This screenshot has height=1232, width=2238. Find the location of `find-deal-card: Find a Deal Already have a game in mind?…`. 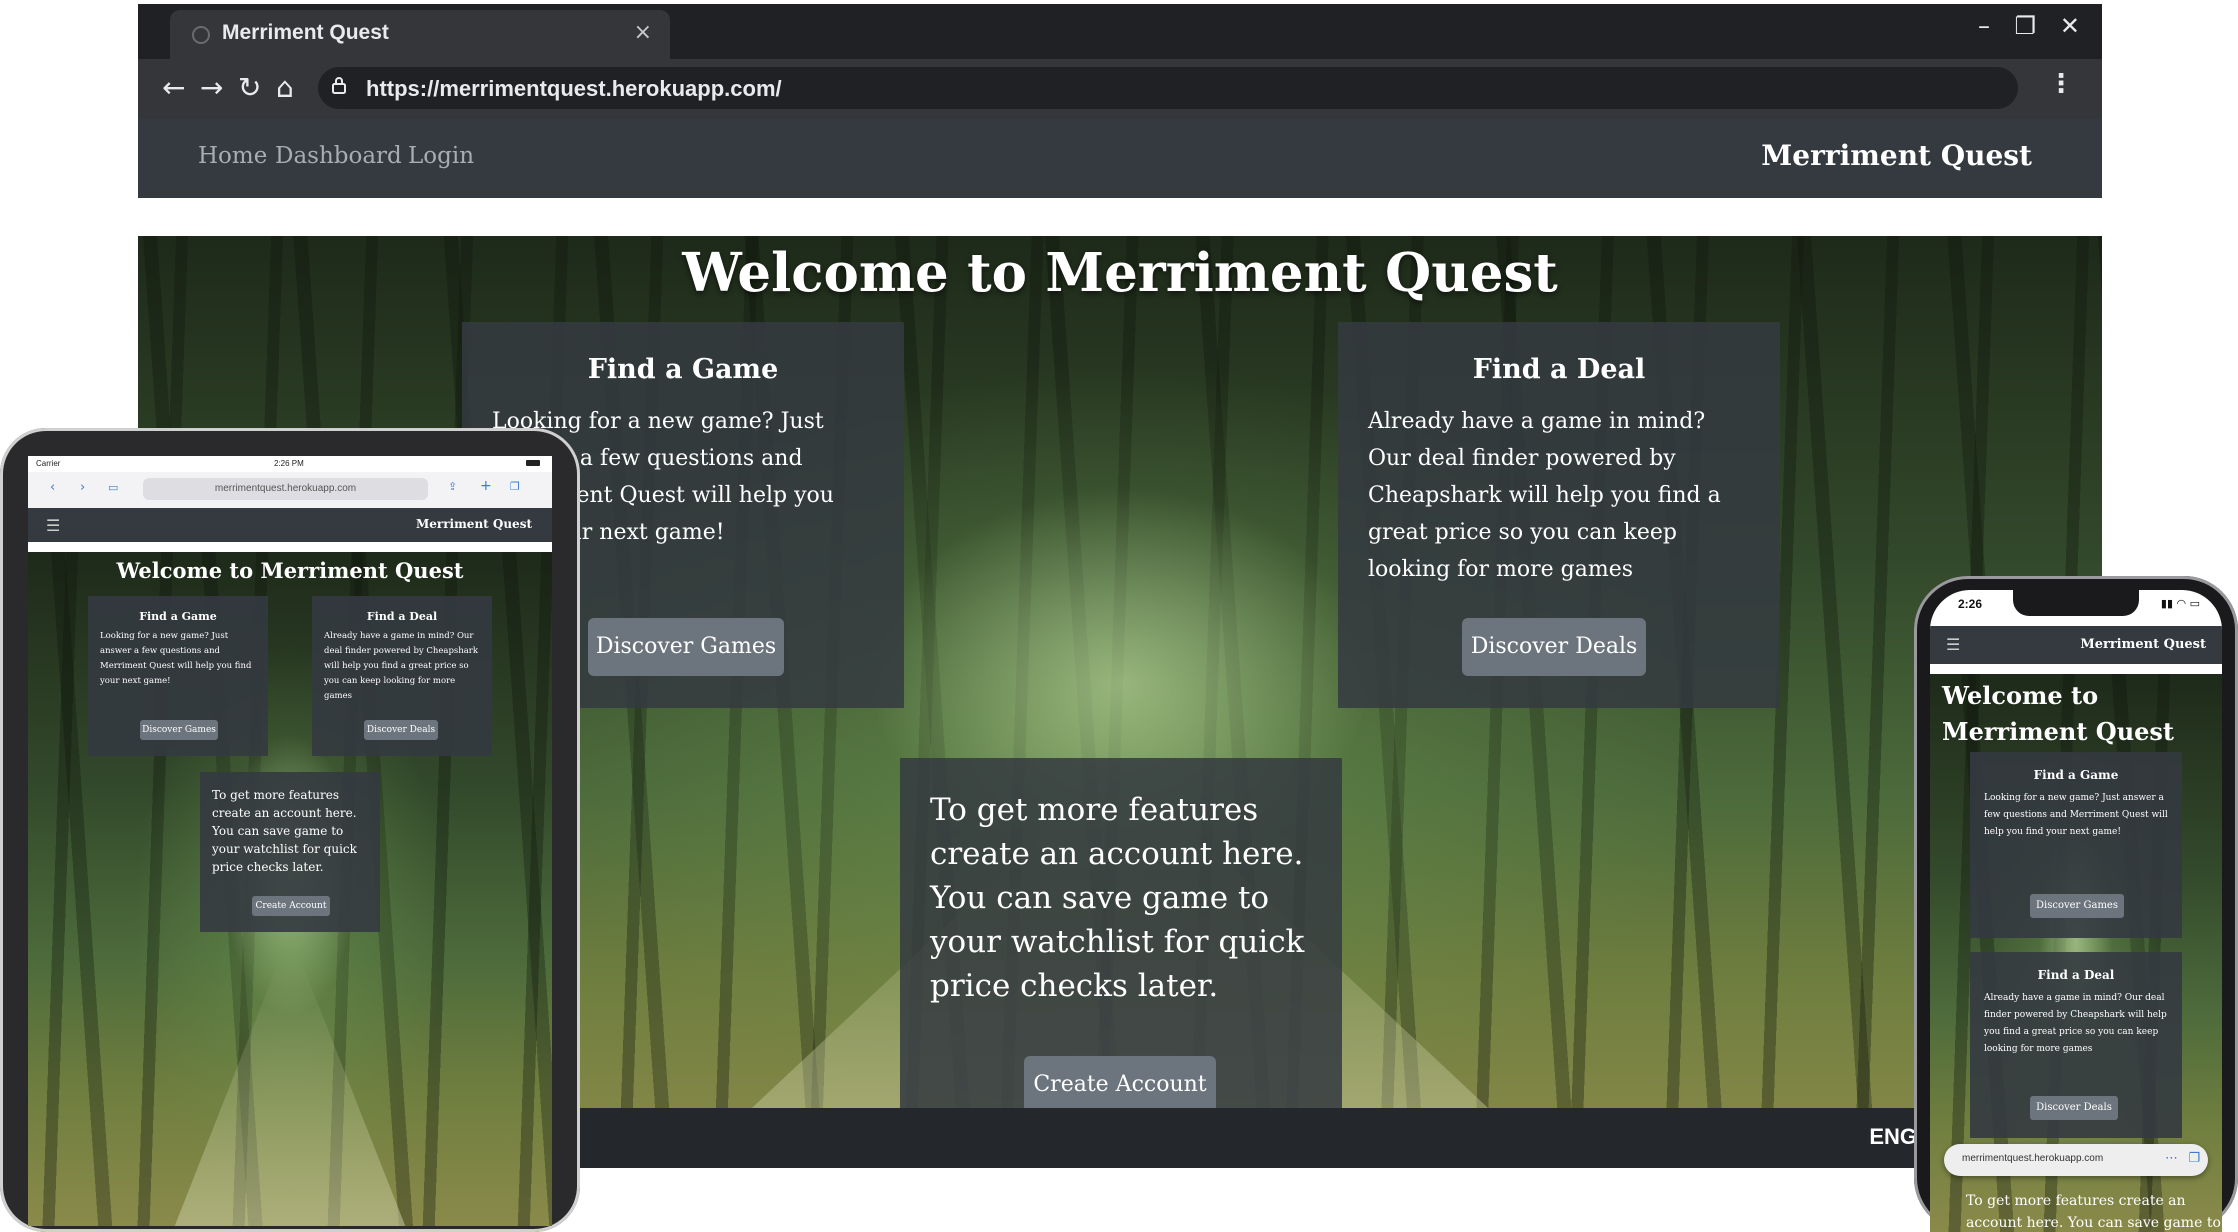

find-deal-card: Find a Deal Already have a game in mind?… is located at coordinates (1559, 515).